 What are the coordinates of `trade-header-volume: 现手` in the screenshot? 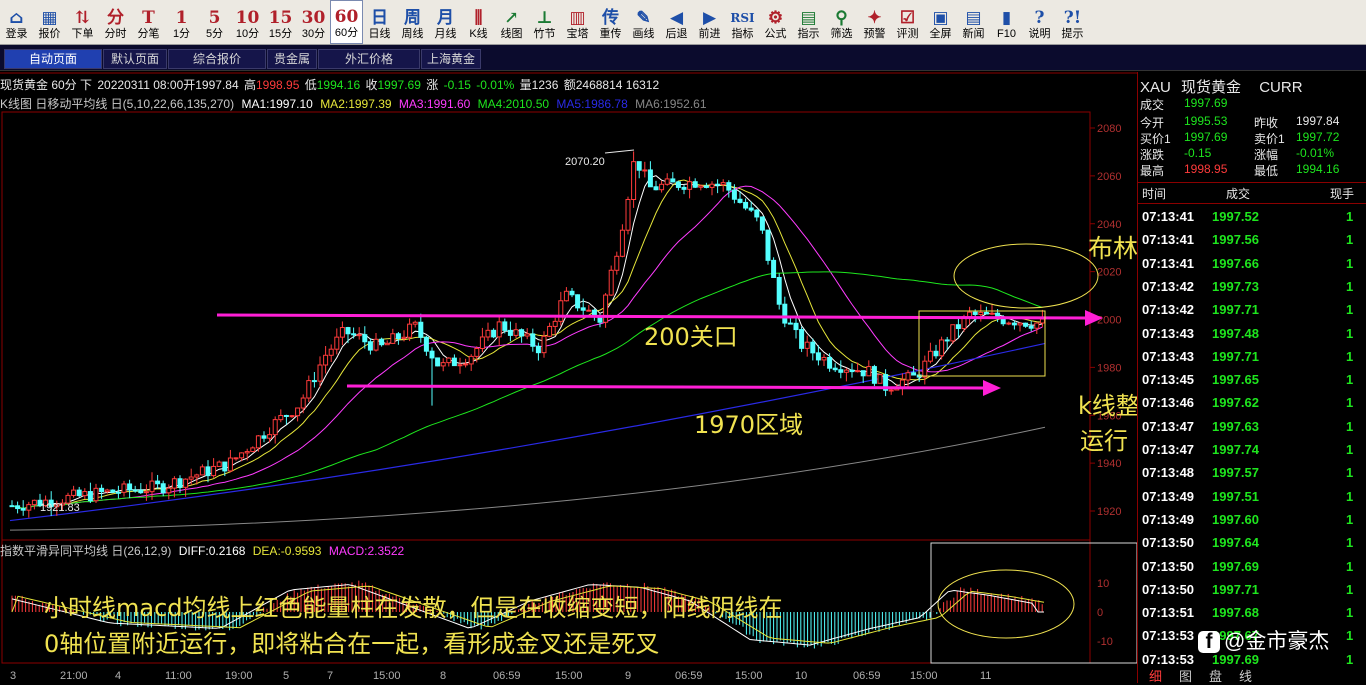 It's located at (1342, 194).